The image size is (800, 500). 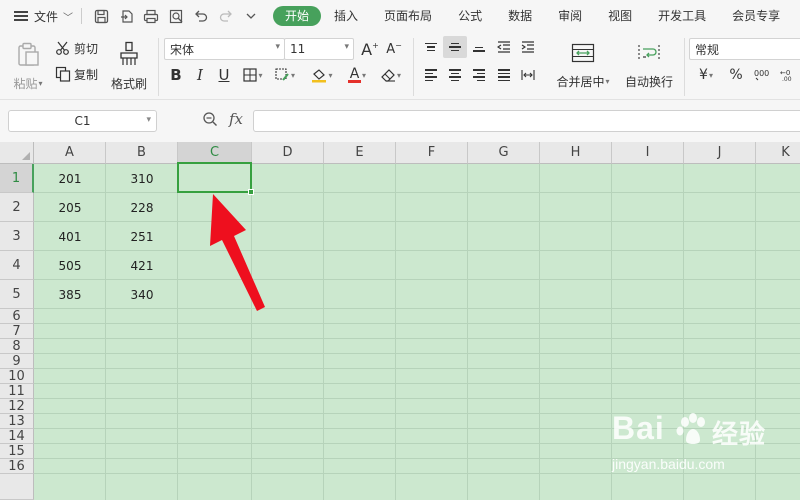 I want to click on copy-button: 复制, so click(x=76, y=74).